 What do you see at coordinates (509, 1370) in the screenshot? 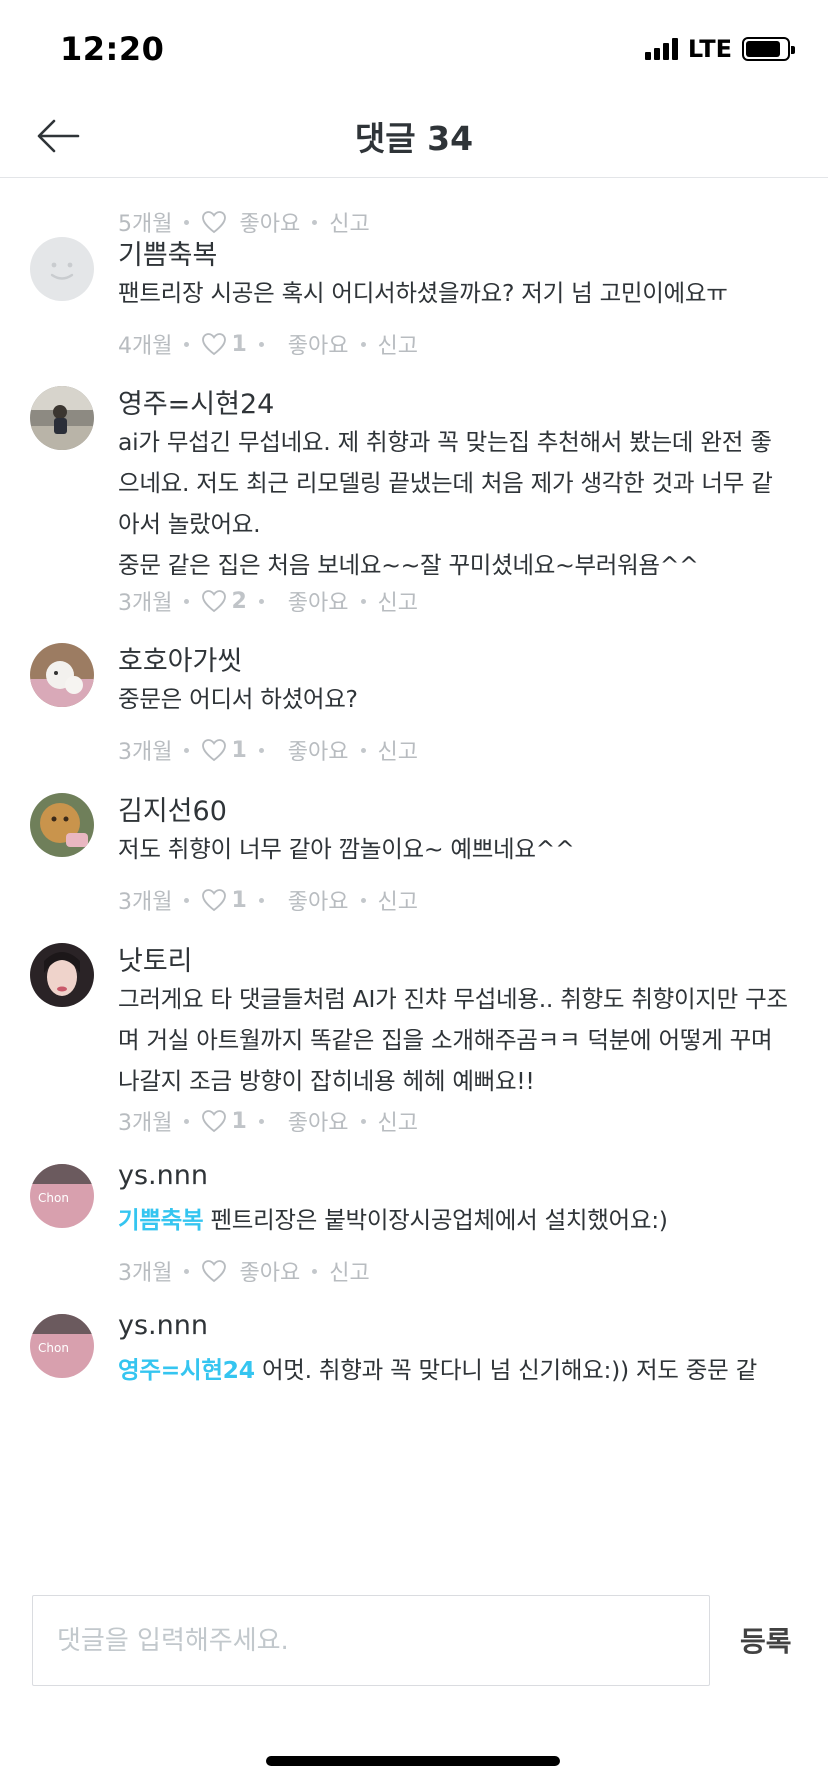
I see `comment-line-text: 어멋. 취향과 꼭 맞다니 넘 신기해요:)) 저도 중문 같` at bounding box center [509, 1370].